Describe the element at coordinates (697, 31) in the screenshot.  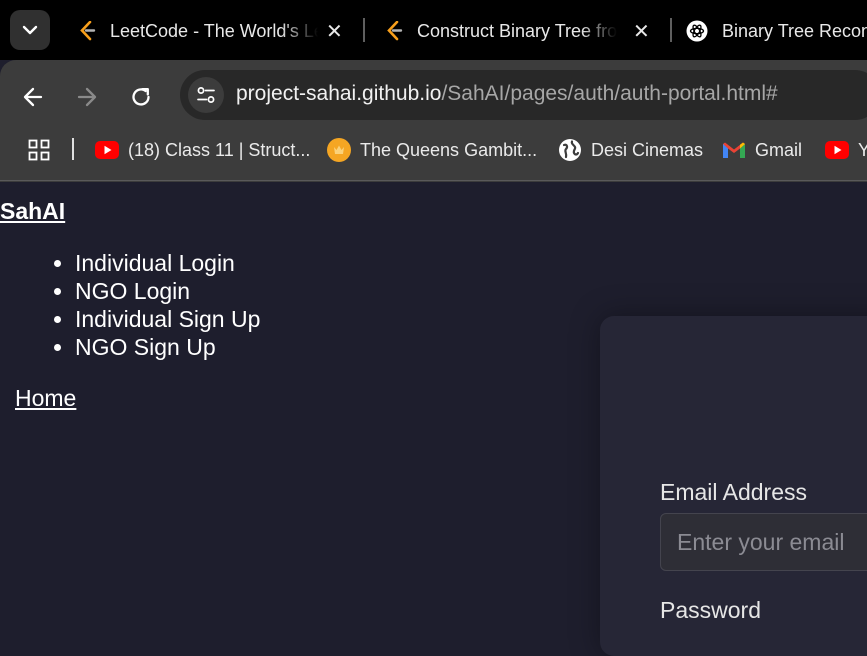
I see `chatgpt-icon` at that location.